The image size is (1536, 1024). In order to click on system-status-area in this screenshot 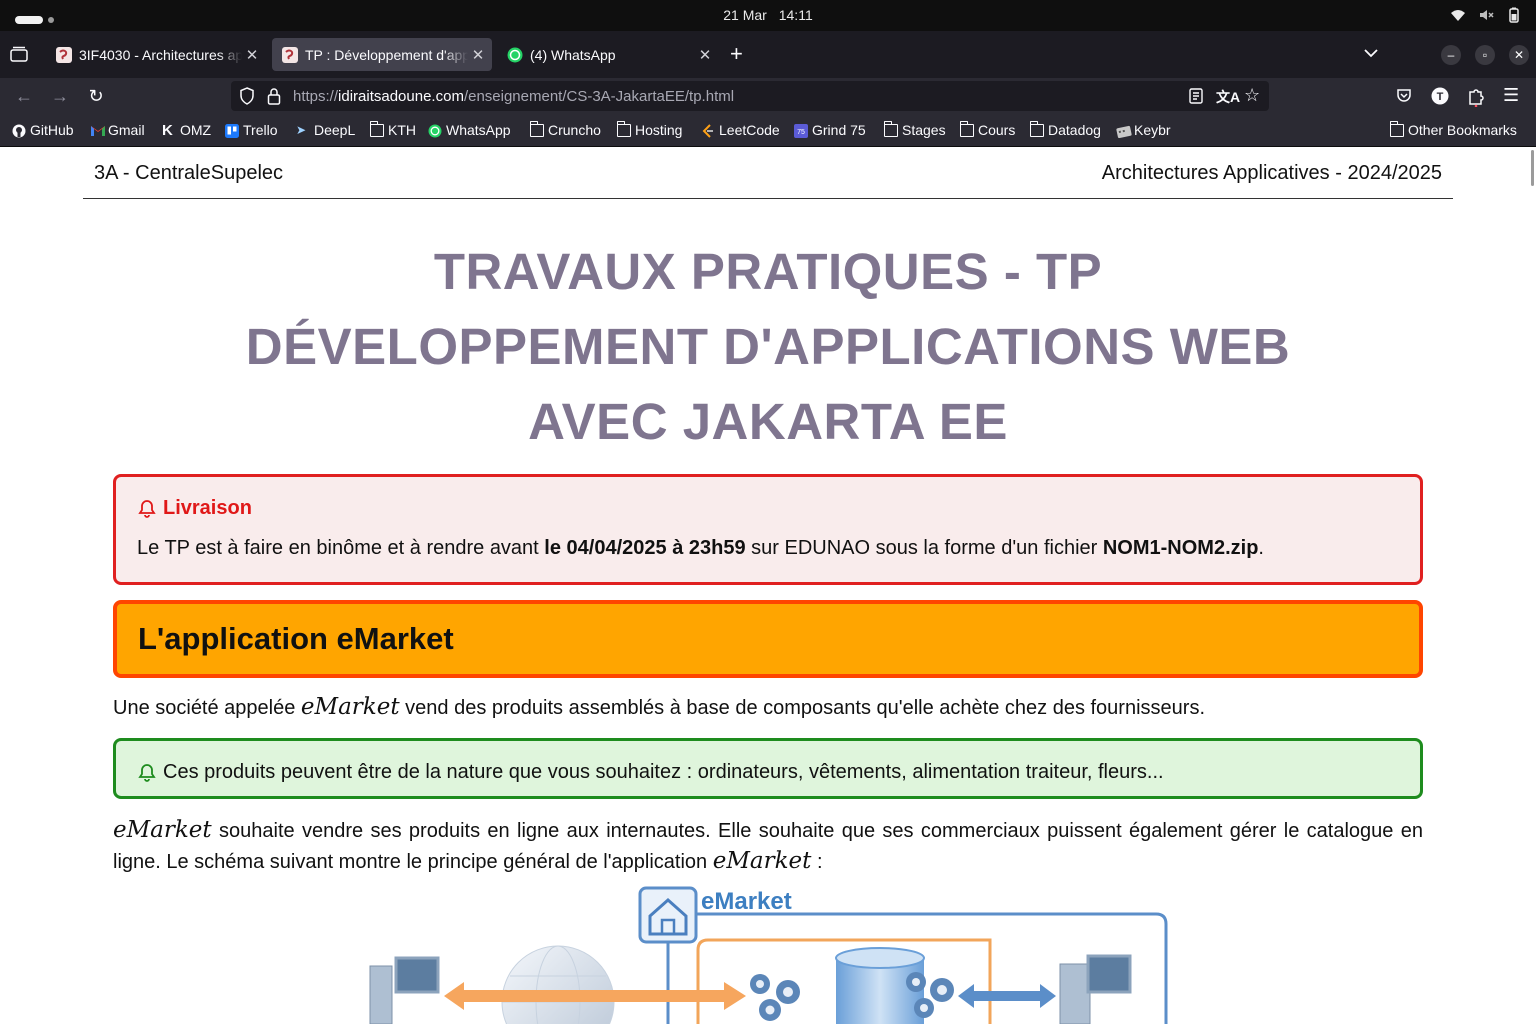, I will do `click(1486, 15)`.